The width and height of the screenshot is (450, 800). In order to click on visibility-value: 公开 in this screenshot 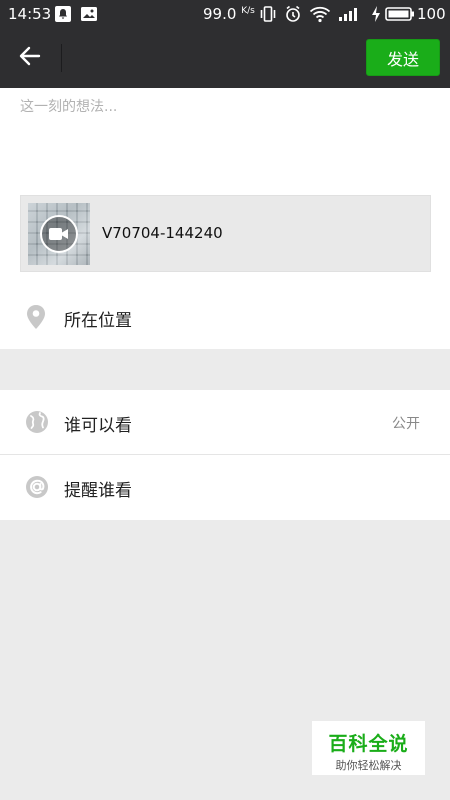, I will do `click(406, 424)`.